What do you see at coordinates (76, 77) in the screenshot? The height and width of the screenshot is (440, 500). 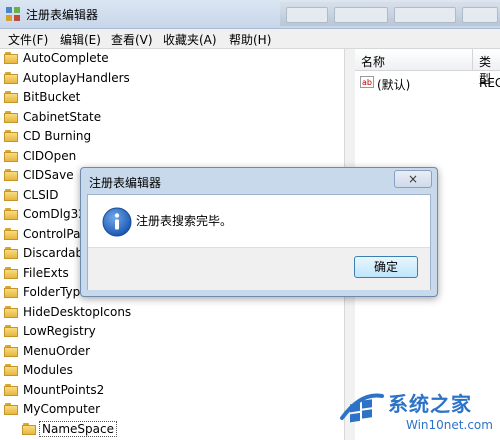 I see `tree-item-label: AutoplayHandlers` at bounding box center [76, 77].